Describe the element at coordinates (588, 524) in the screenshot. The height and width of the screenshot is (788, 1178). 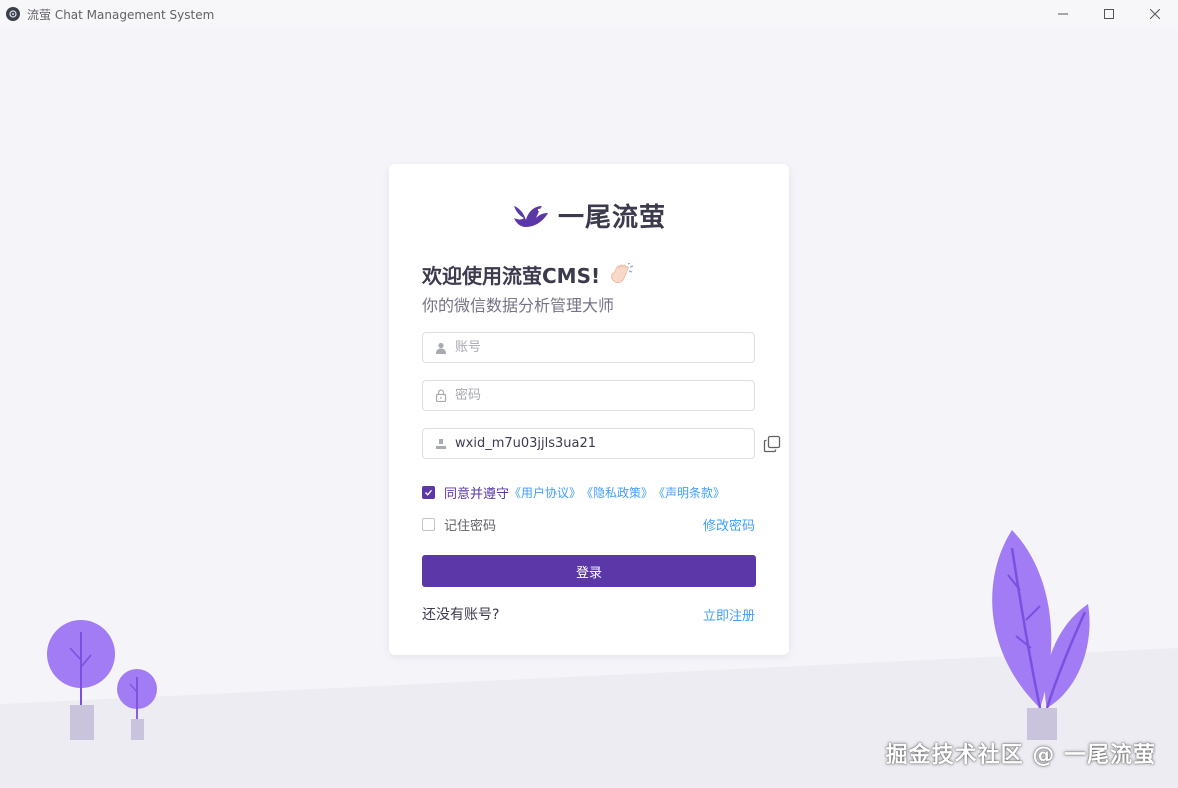
I see `remember-row: 记住密码 修改密码` at that location.